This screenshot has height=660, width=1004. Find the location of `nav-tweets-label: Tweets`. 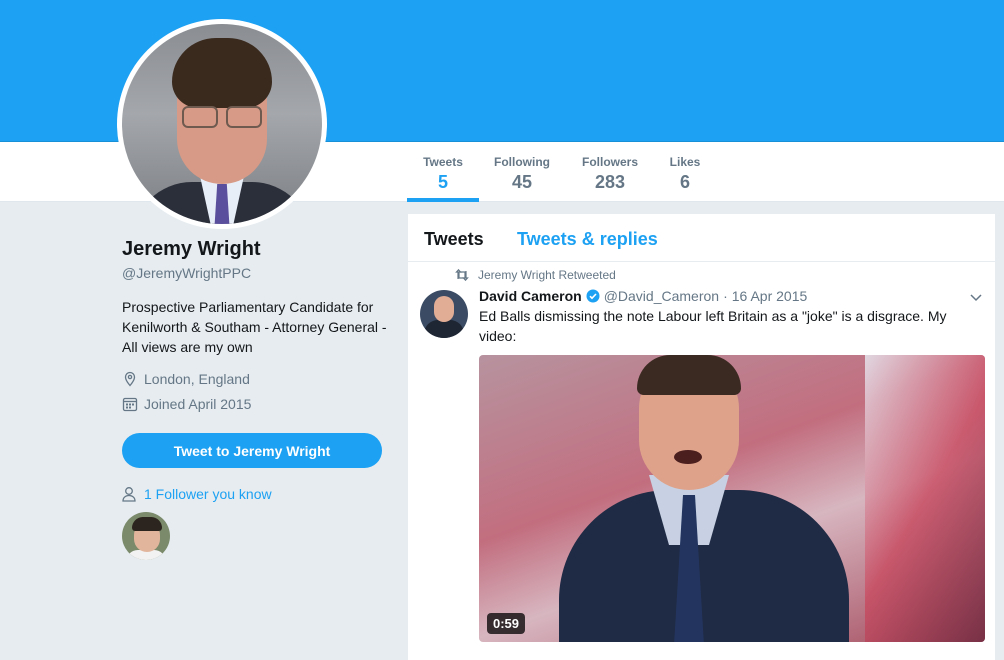

nav-tweets-label: Tweets is located at coordinates (443, 162).